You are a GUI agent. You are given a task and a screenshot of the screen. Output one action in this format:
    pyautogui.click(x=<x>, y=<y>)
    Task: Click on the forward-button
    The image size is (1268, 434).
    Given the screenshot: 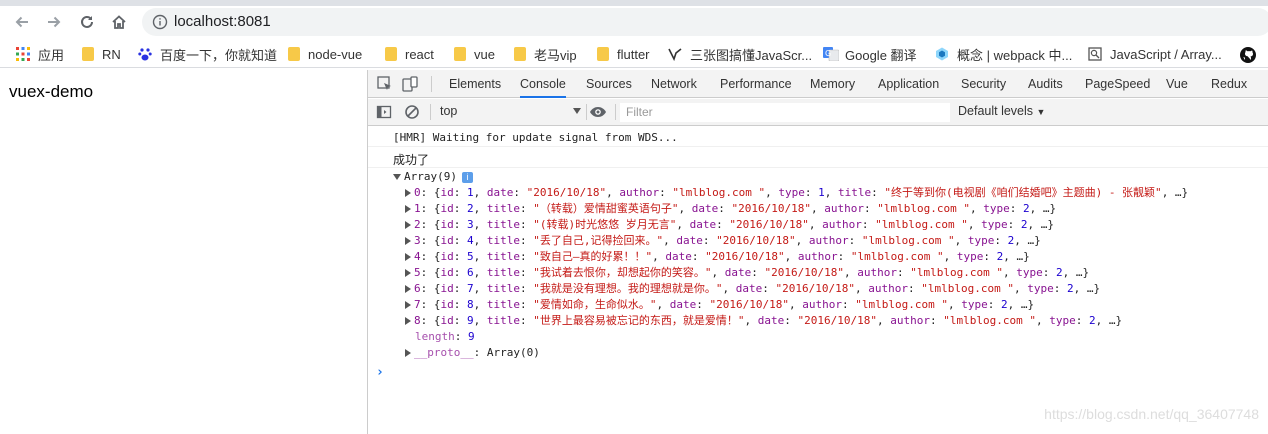 What is the action you would take?
    pyautogui.click(x=54, y=22)
    